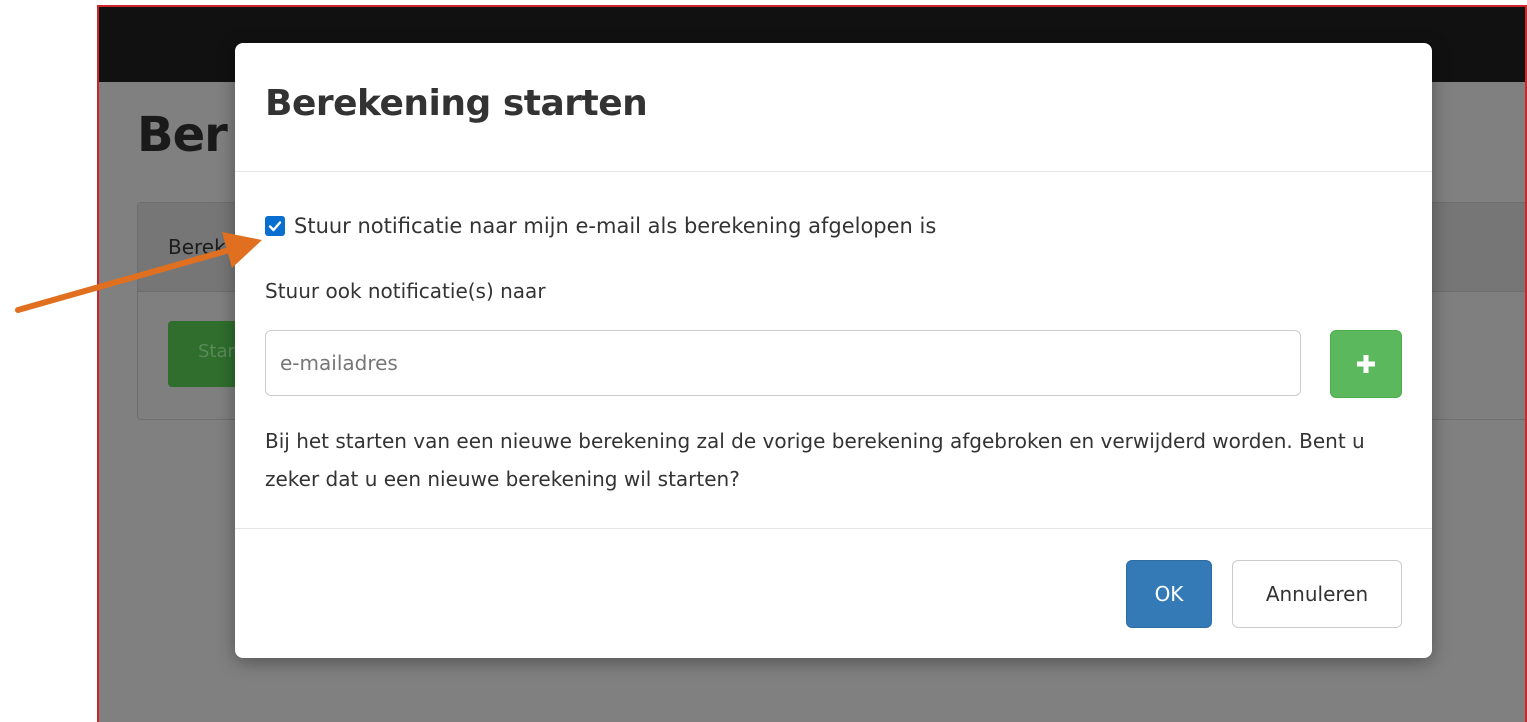 This screenshot has height=722, width=1527. Describe the element at coordinates (783, 363) in the screenshot. I see `email-input` at that location.